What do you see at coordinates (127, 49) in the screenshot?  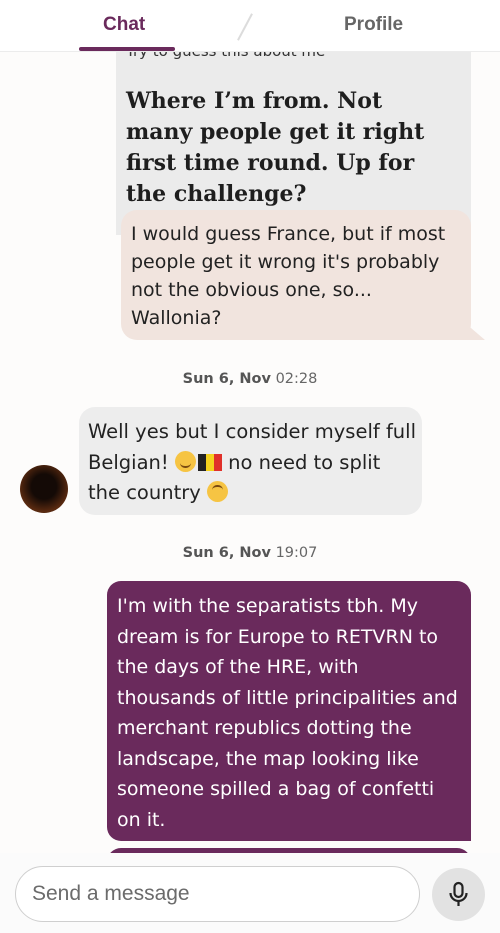 I see `active-tab-indicator` at bounding box center [127, 49].